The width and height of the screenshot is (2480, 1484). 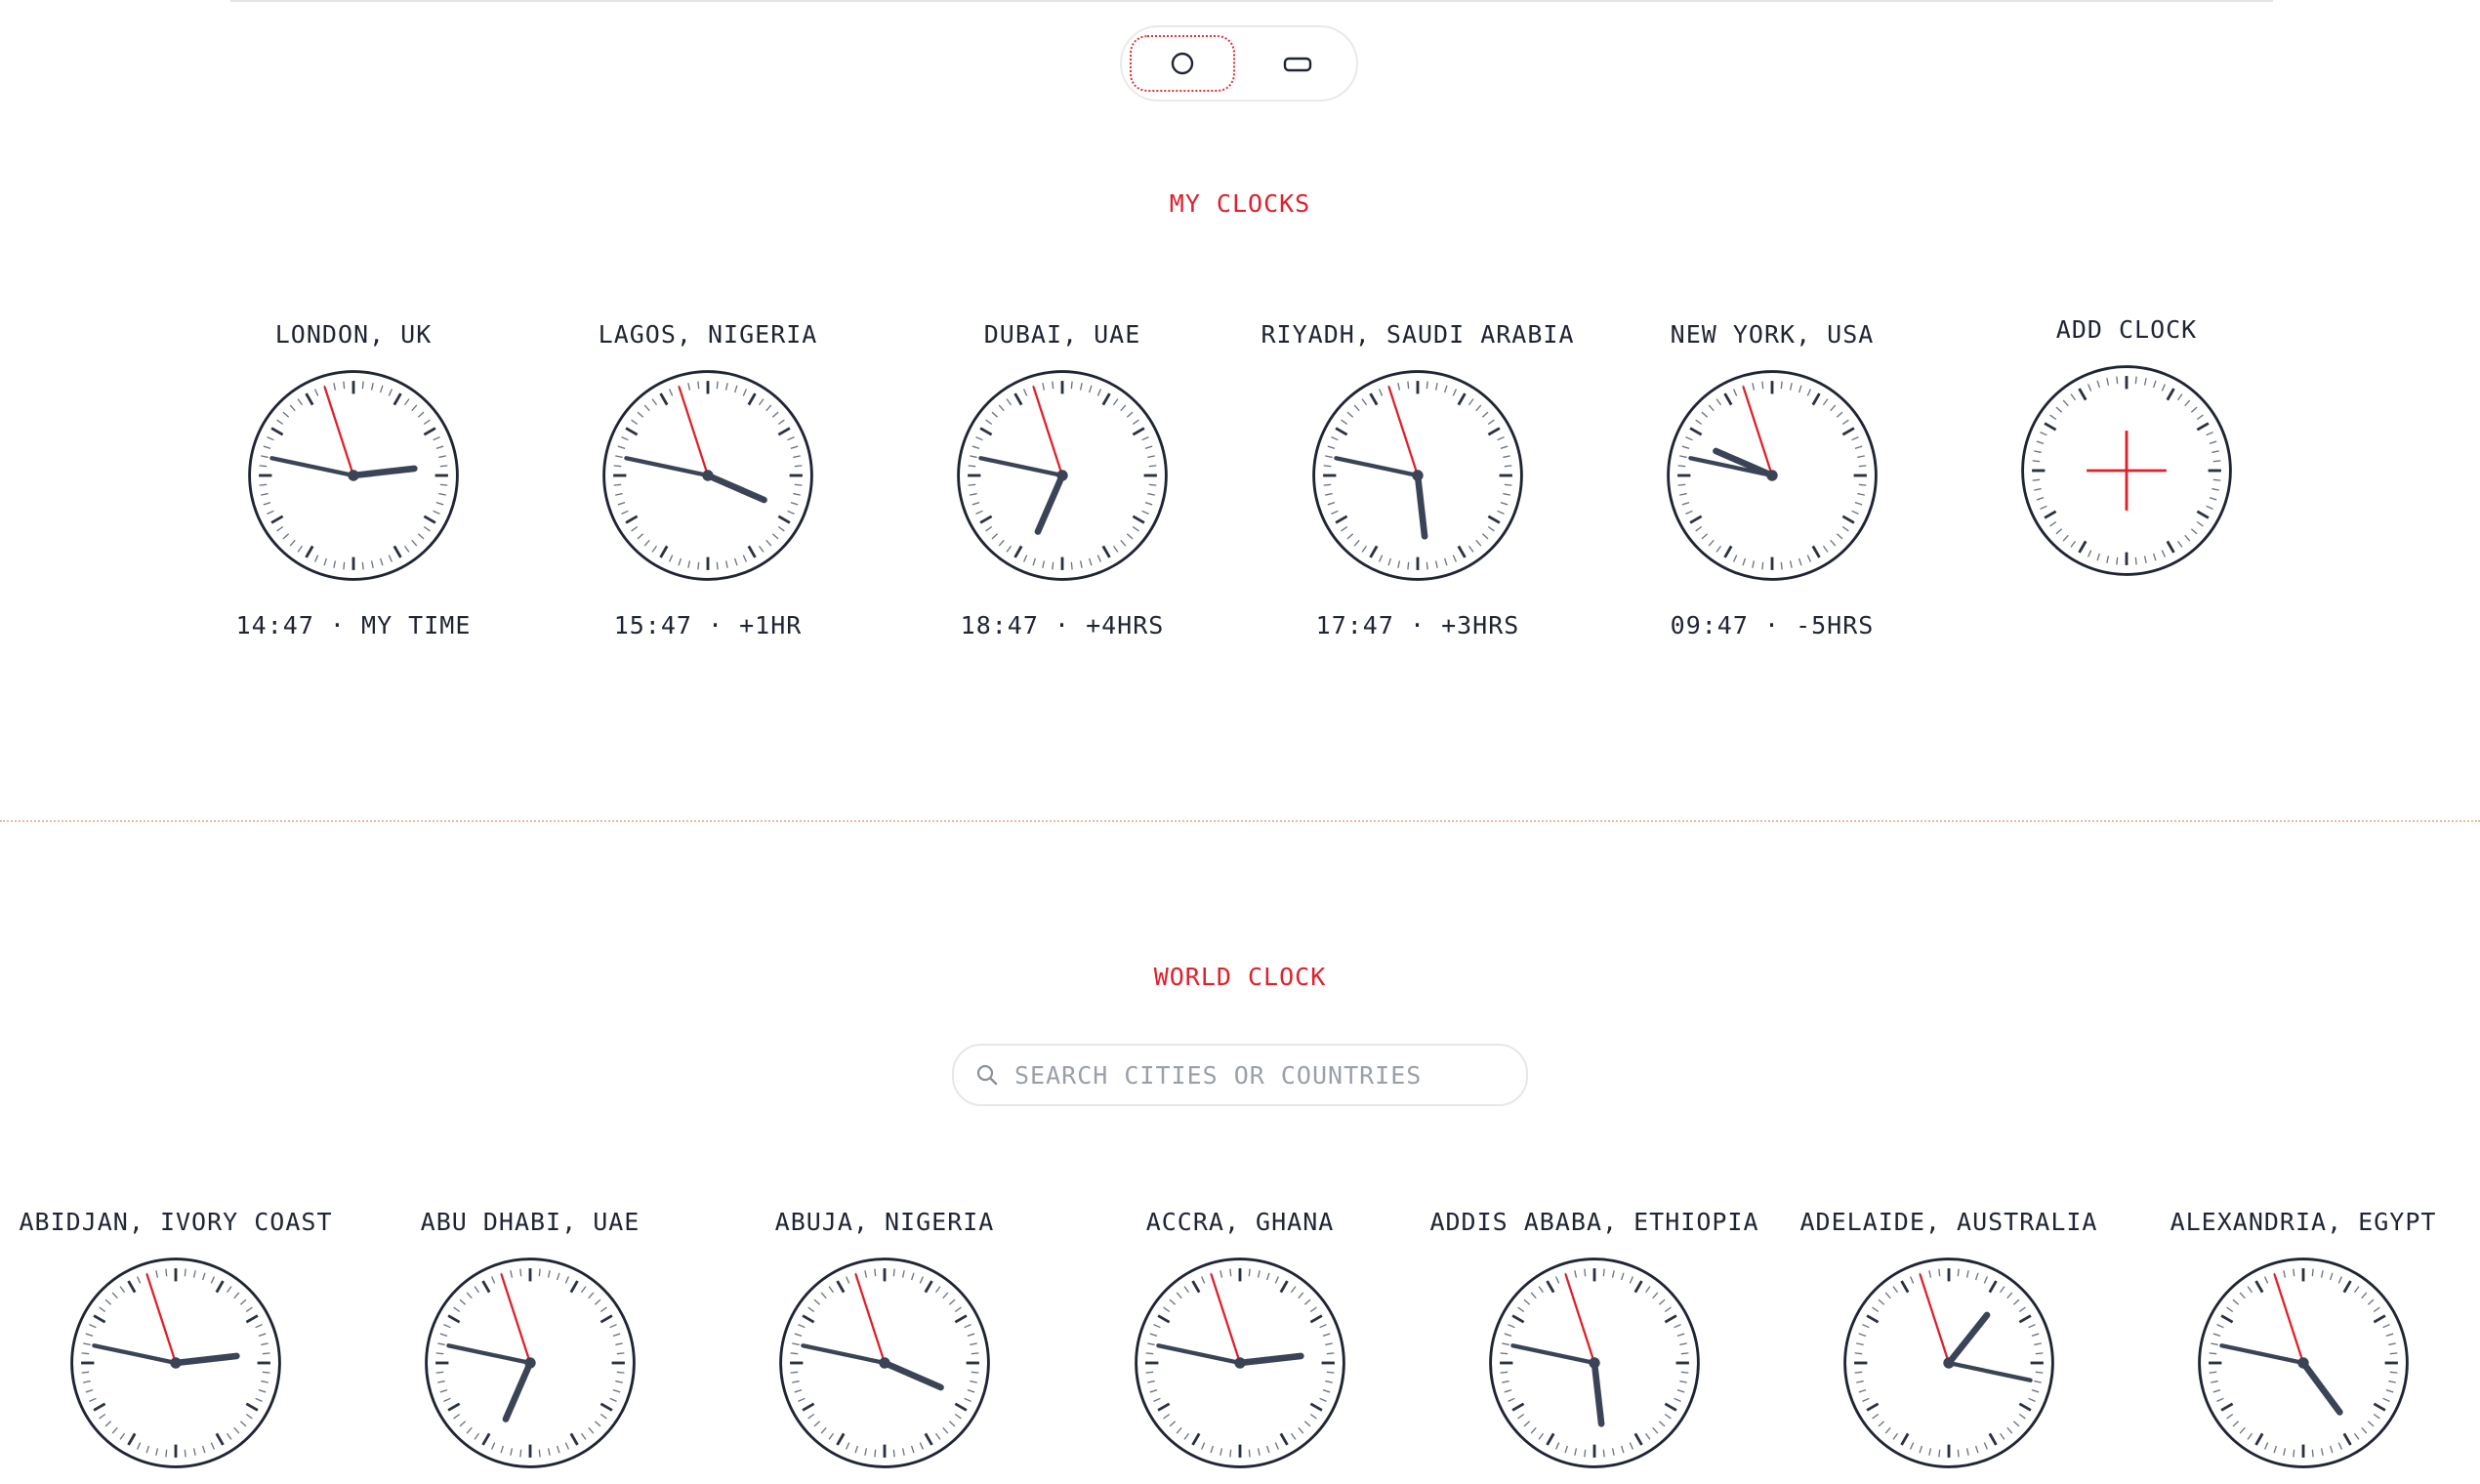 What do you see at coordinates (1772, 625) in the screenshot?
I see `clock-time-label: 09:47 · -5HRS` at bounding box center [1772, 625].